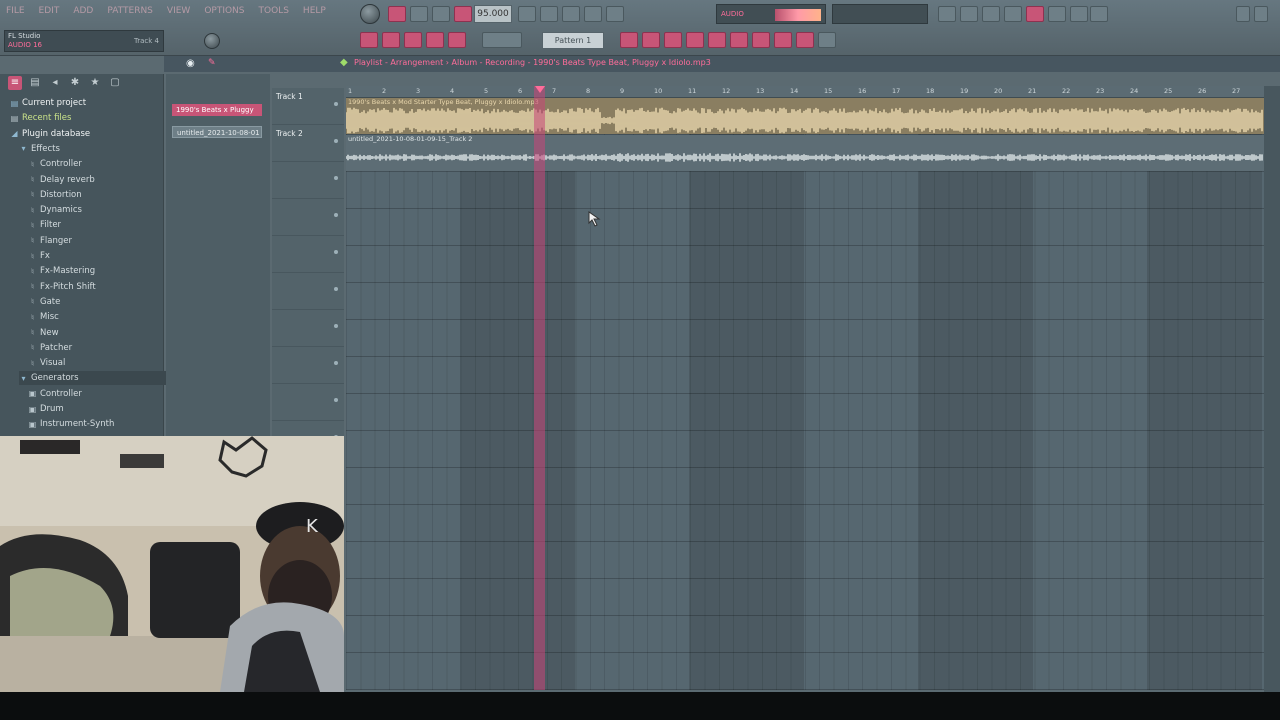  Describe the element at coordinates (783, 40) in the screenshot. I see `tool-8-button` at that location.